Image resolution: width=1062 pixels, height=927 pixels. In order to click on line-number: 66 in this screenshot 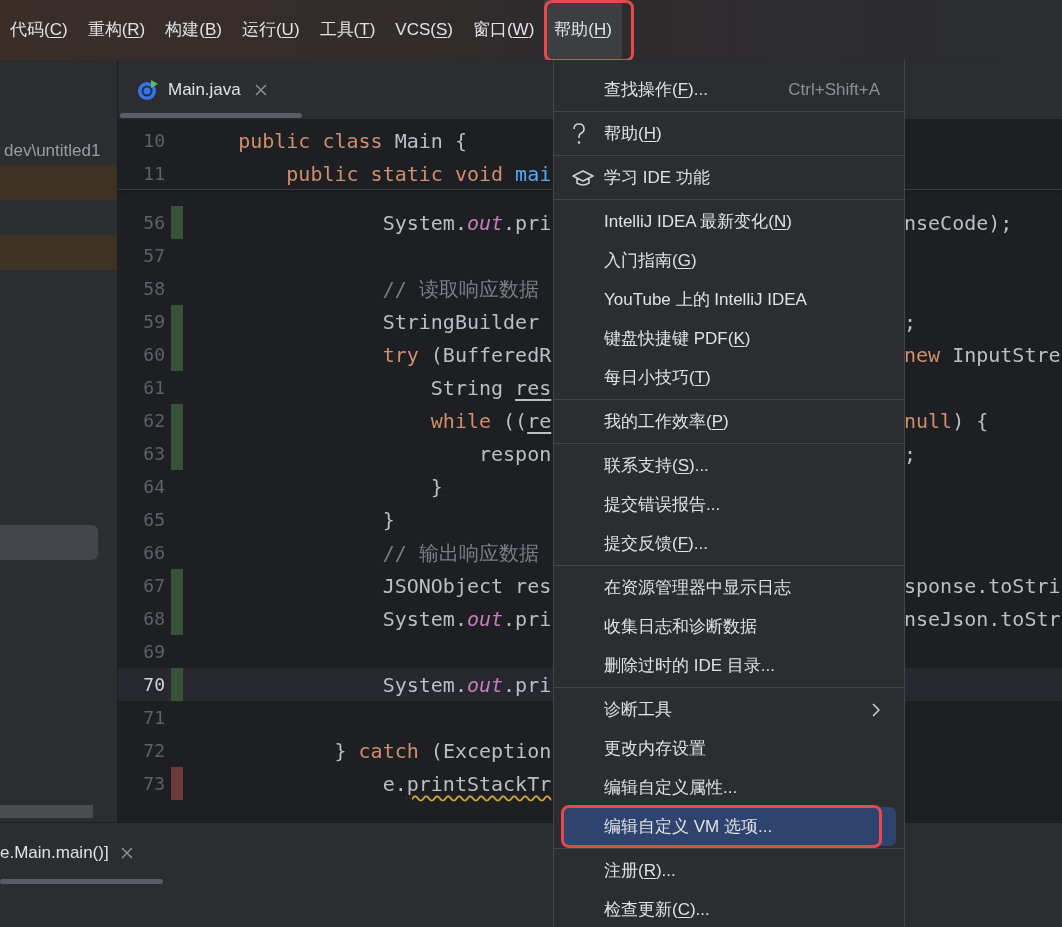, I will do `click(153, 553)`.